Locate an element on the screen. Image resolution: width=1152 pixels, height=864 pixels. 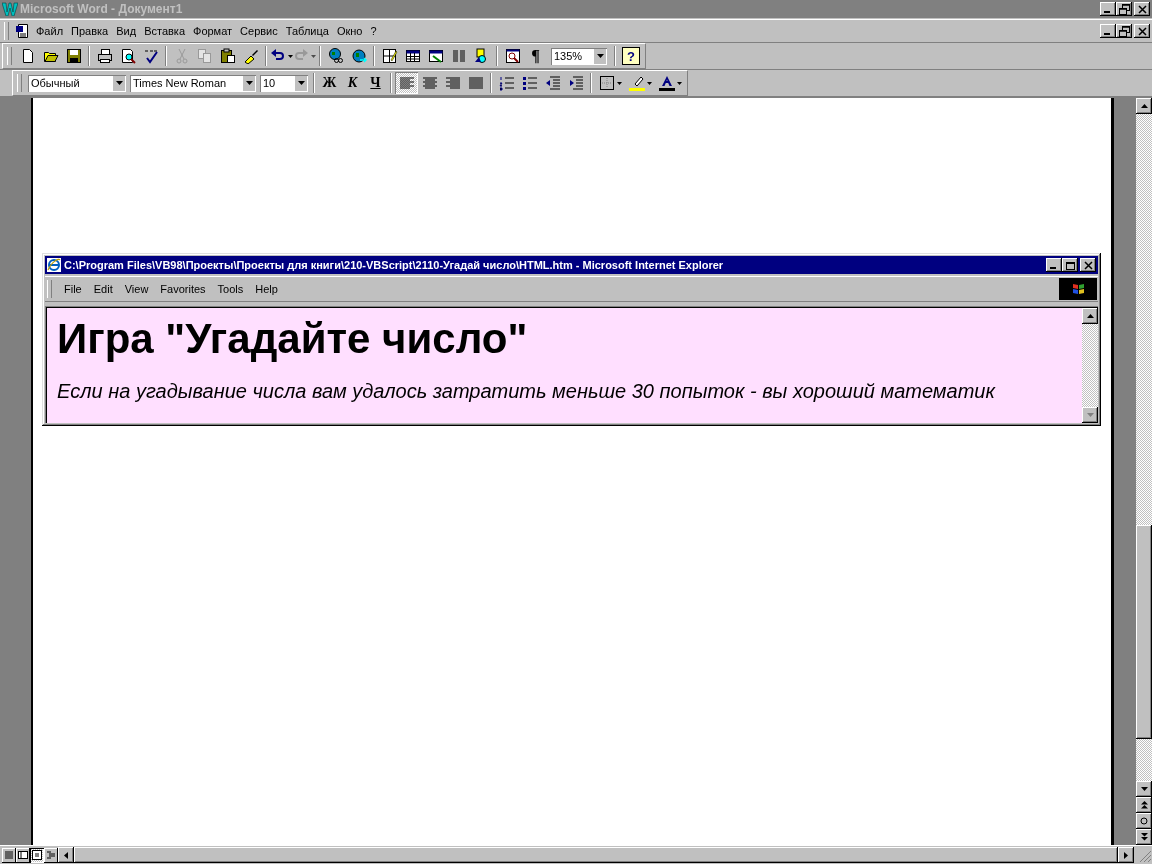
browser-logo-icon is located at coordinates (54, 265).